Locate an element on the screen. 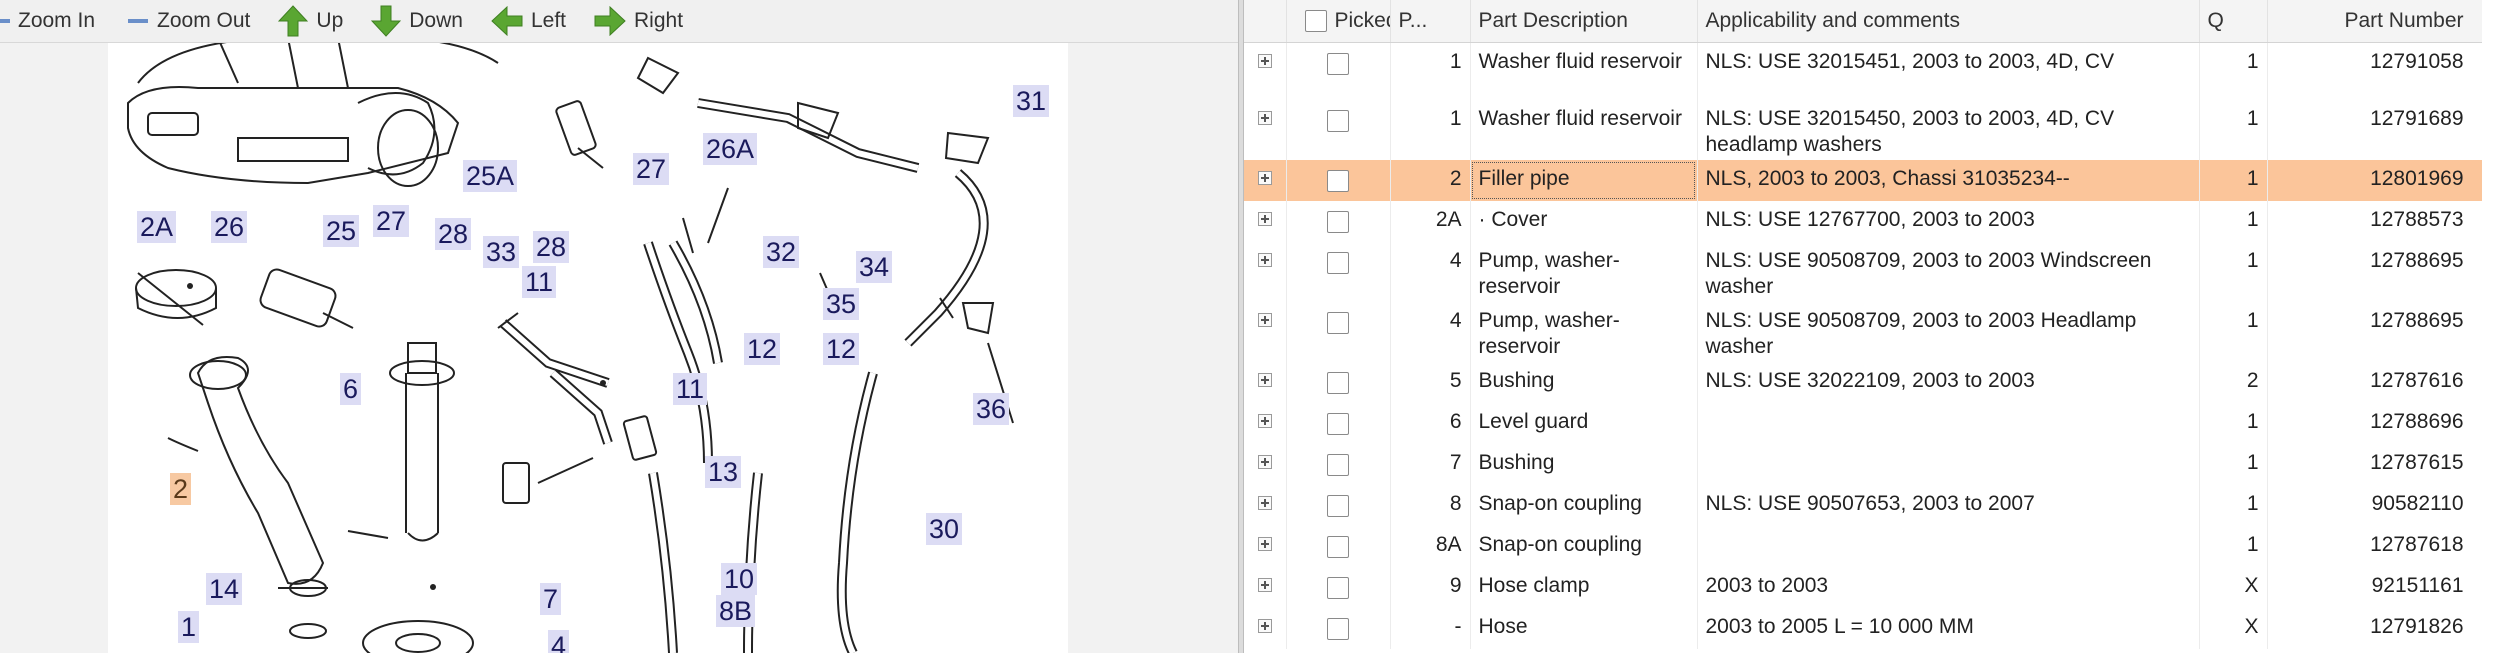  zoom-out-icon is located at coordinates (138, 21).